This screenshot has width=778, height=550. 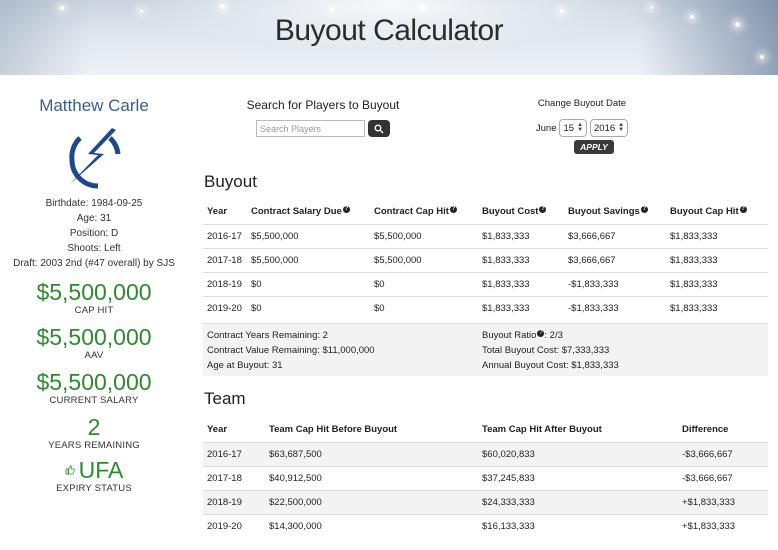 What do you see at coordinates (621, 127) in the screenshot?
I see `select-arrows-icon: ▲ ▼` at bounding box center [621, 127].